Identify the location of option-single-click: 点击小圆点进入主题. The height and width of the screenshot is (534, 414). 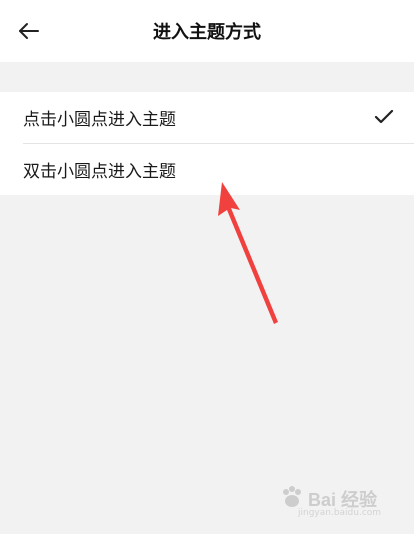
(207, 117).